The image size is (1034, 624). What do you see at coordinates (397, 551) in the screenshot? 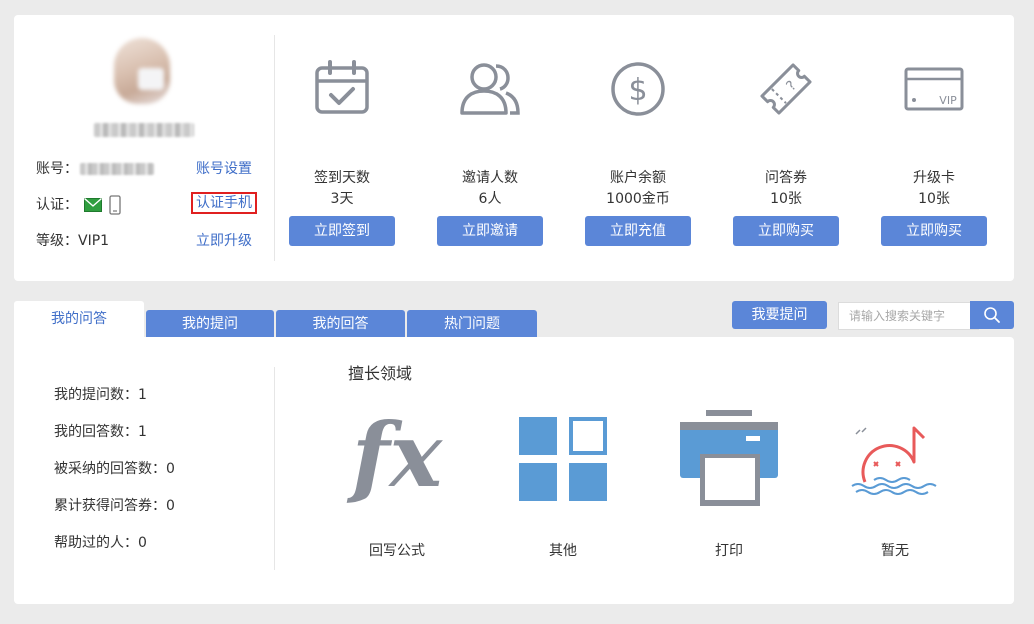
I see `field-label: 回写公式` at bounding box center [397, 551].